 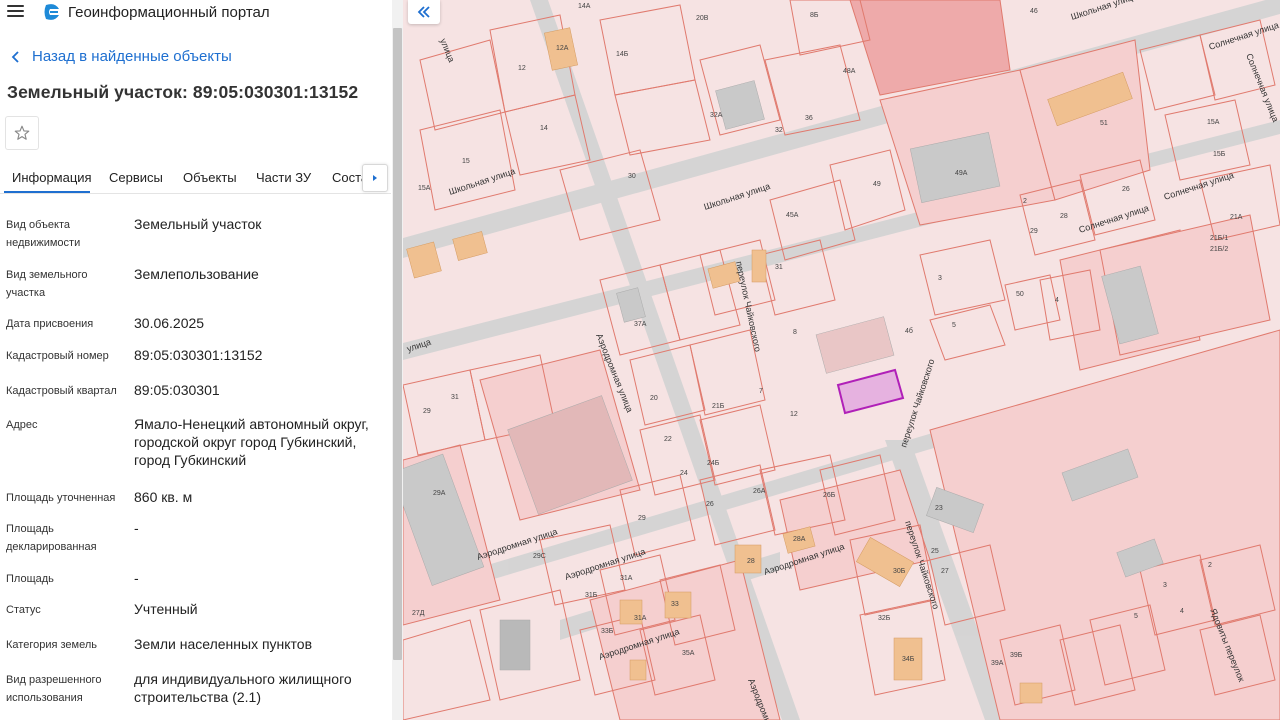 I want to click on field-value: Земли населенных пунктов, so click(x=223, y=644).